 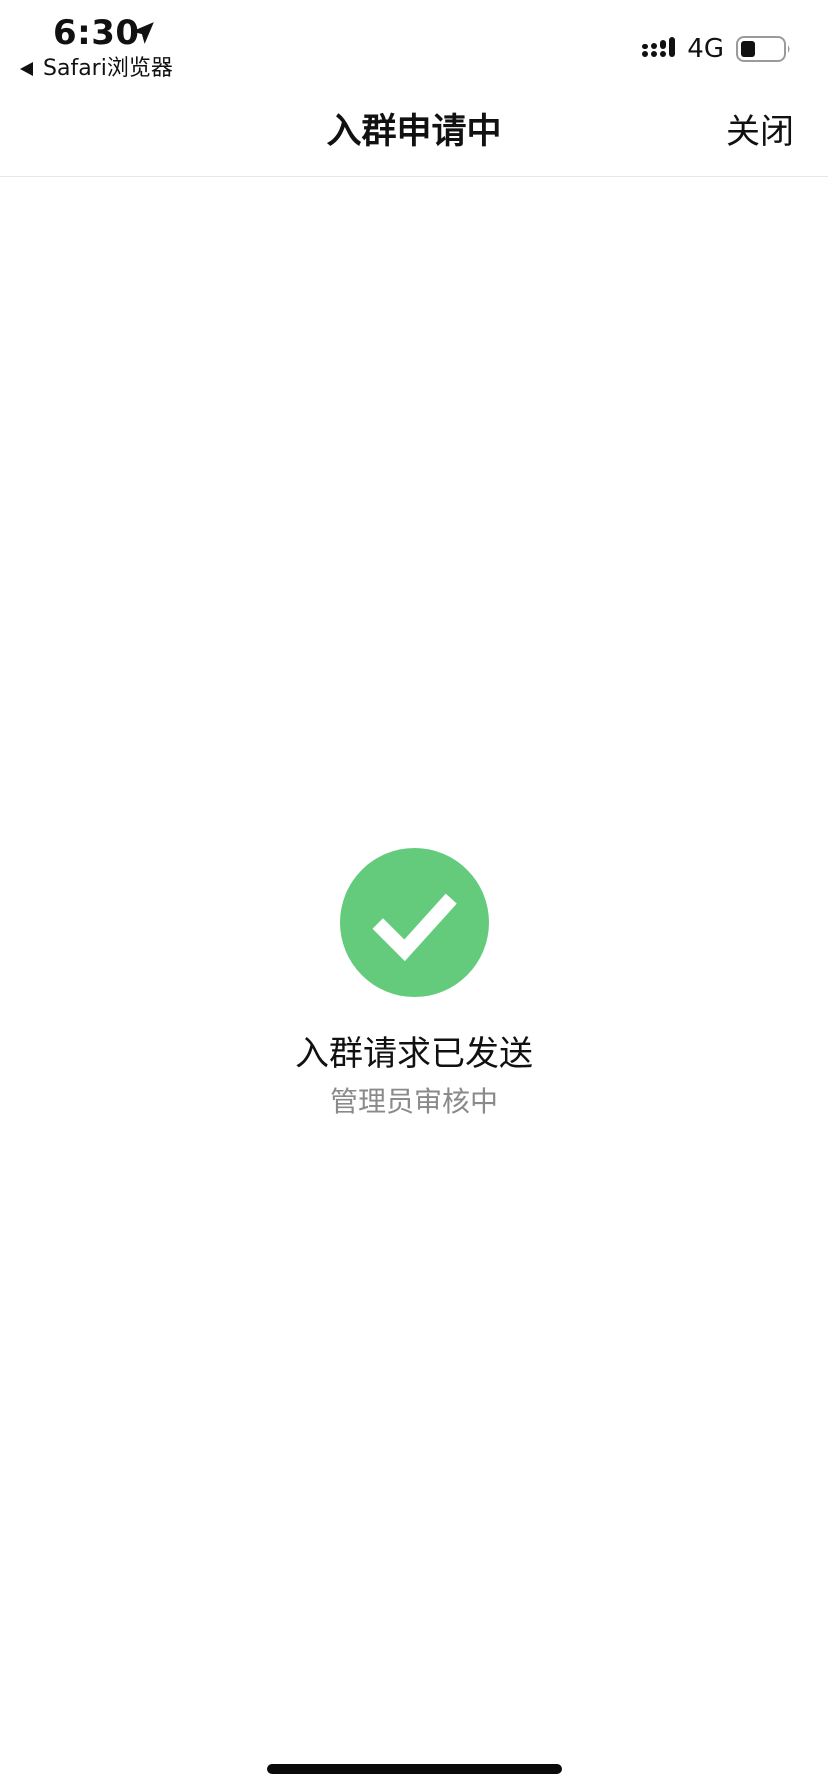 I want to click on location-arrow-icon, so click(x=143, y=33).